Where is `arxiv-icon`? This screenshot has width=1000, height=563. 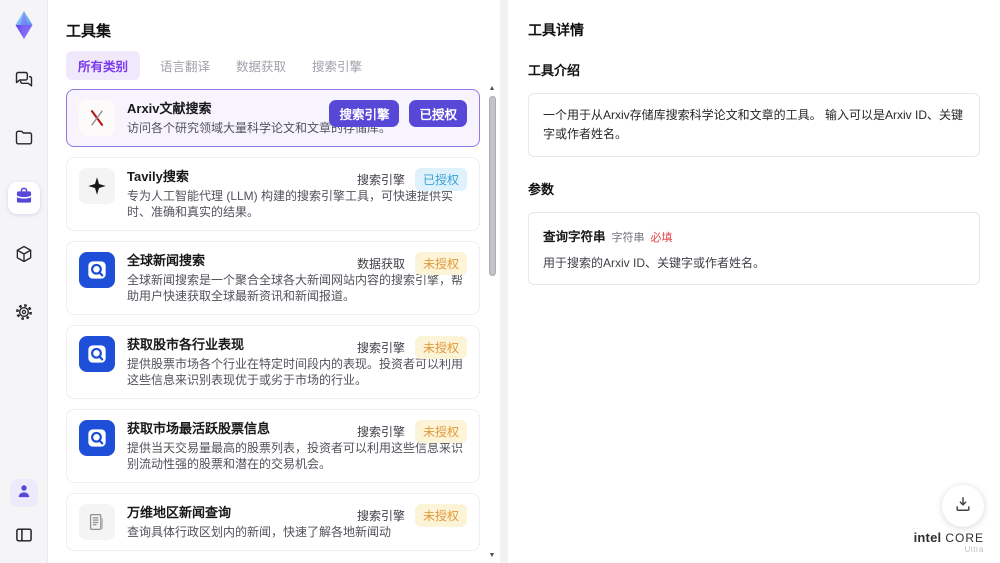
arxiv-icon is located at coordinates (97, 118).